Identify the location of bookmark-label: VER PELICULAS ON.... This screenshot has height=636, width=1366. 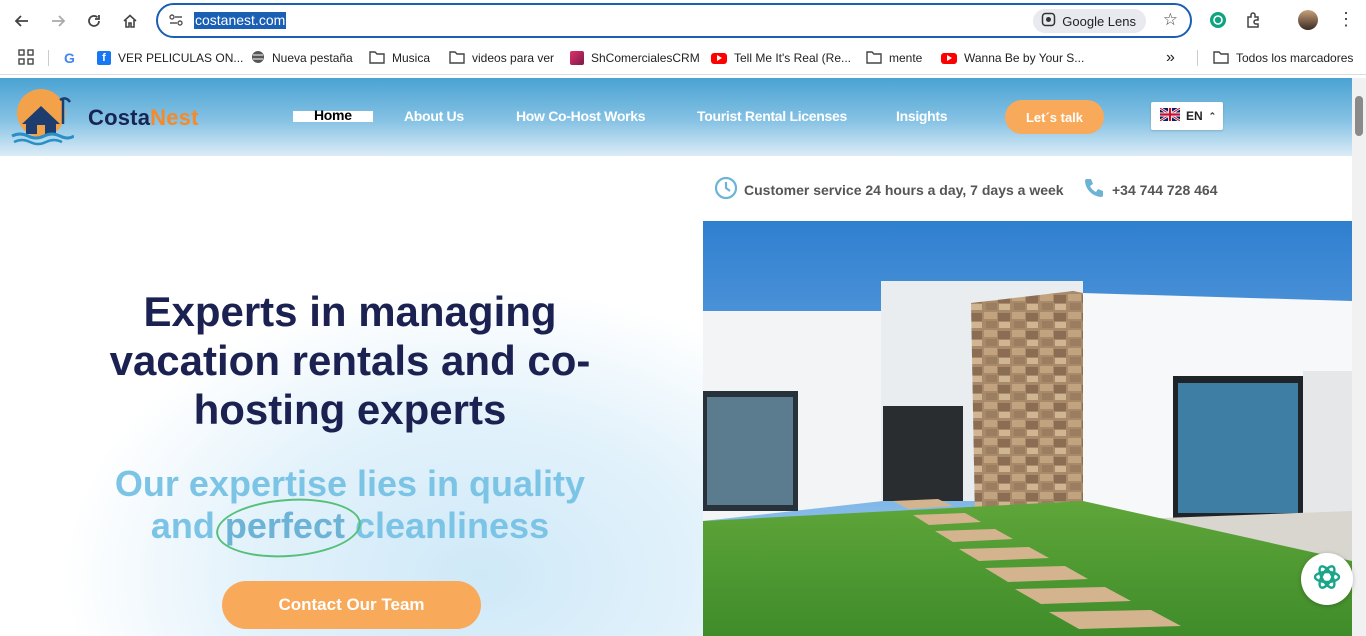
(181, 58).